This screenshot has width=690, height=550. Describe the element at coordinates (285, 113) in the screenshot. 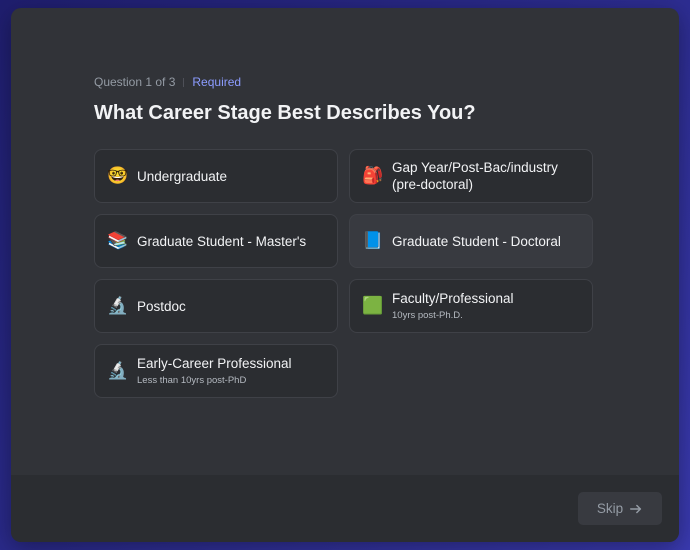

I see `question-title: What Career Stage Best Describes You?` at that location.